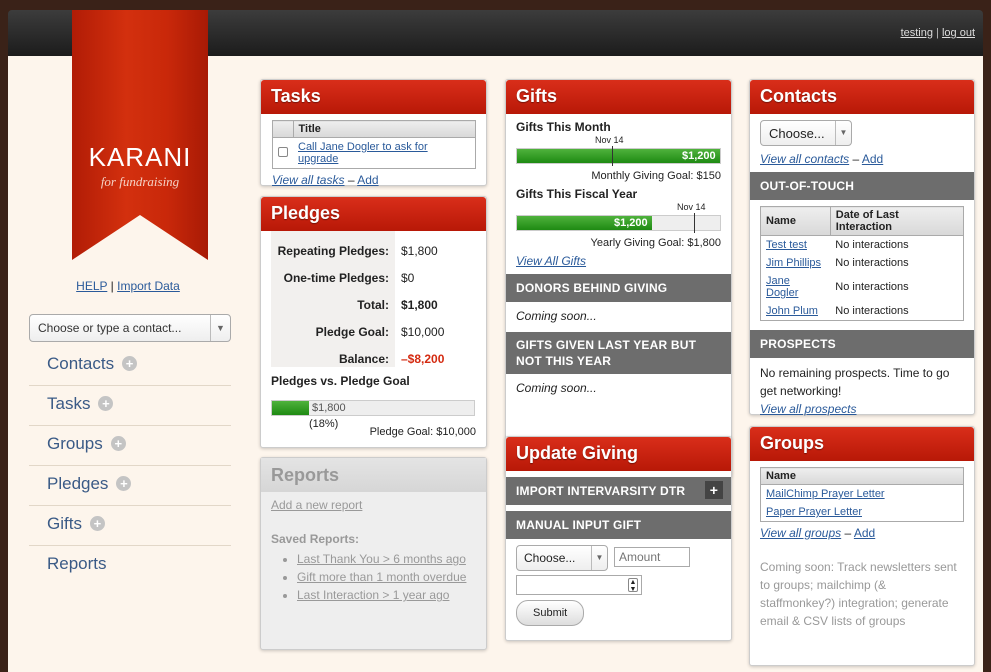  Describe the element at coordinates (792, 311) in the screenshot. I see `contact-link: John Plum` at that location.